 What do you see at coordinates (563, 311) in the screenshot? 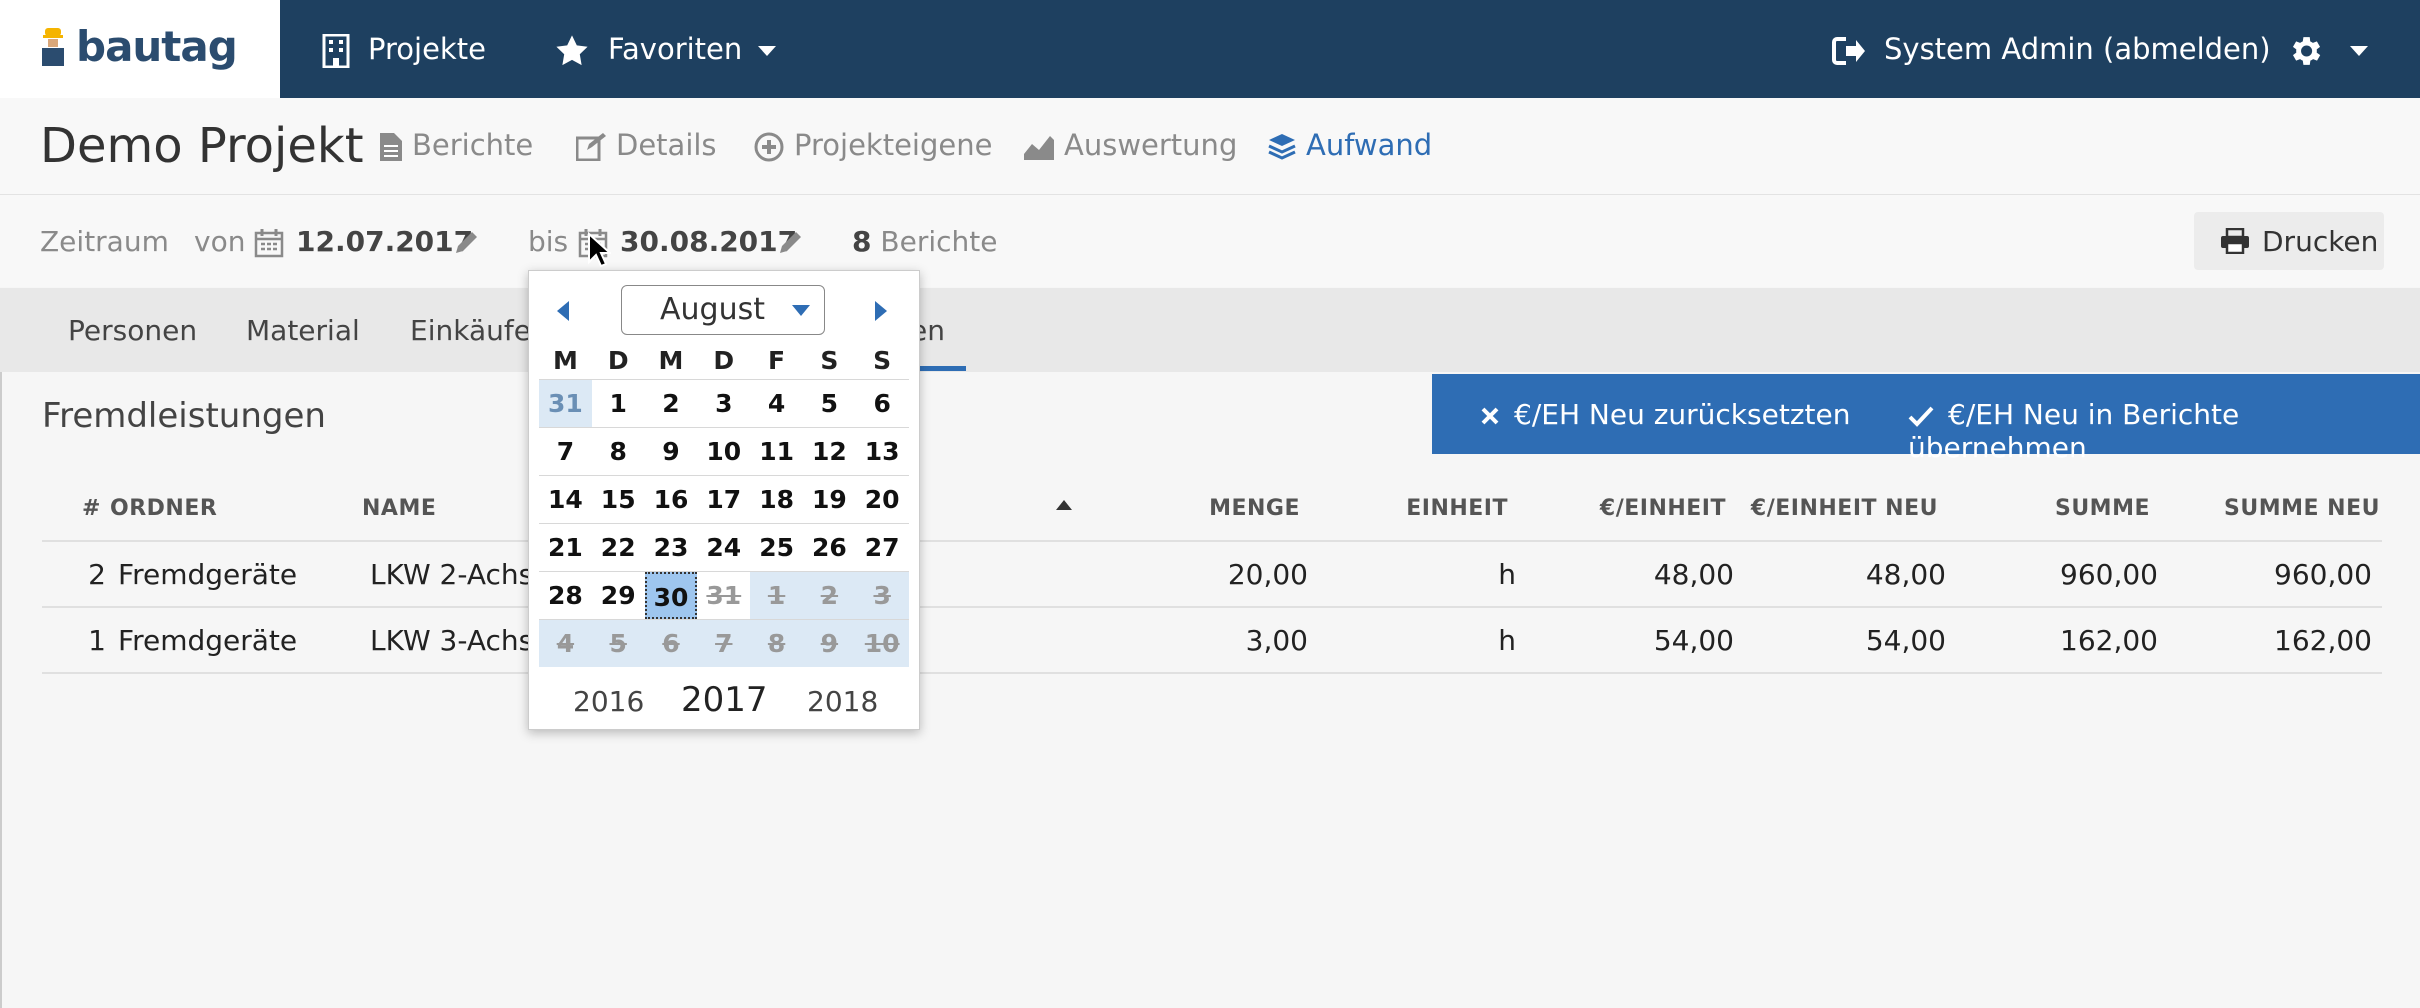
I see `prev-month-icon` at bounding box center [563, 311].